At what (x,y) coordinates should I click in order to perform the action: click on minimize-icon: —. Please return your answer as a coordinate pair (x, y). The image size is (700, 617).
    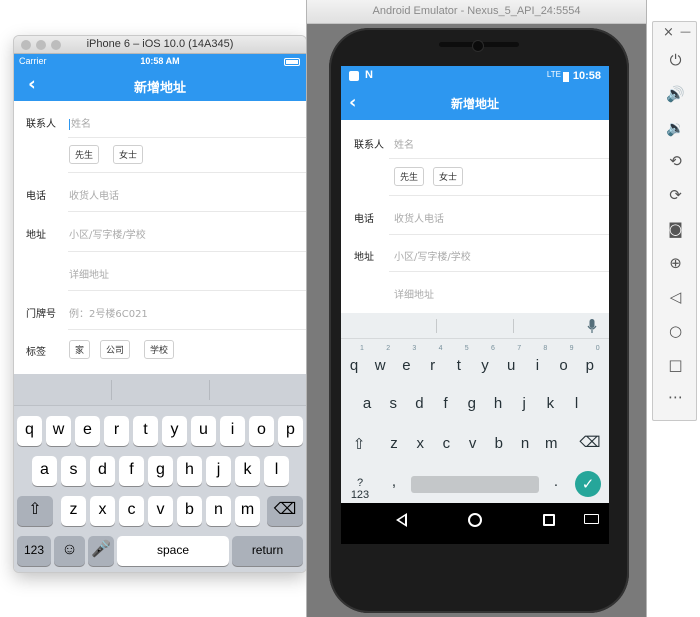
    Looking at the image, I should click on (685, 31).